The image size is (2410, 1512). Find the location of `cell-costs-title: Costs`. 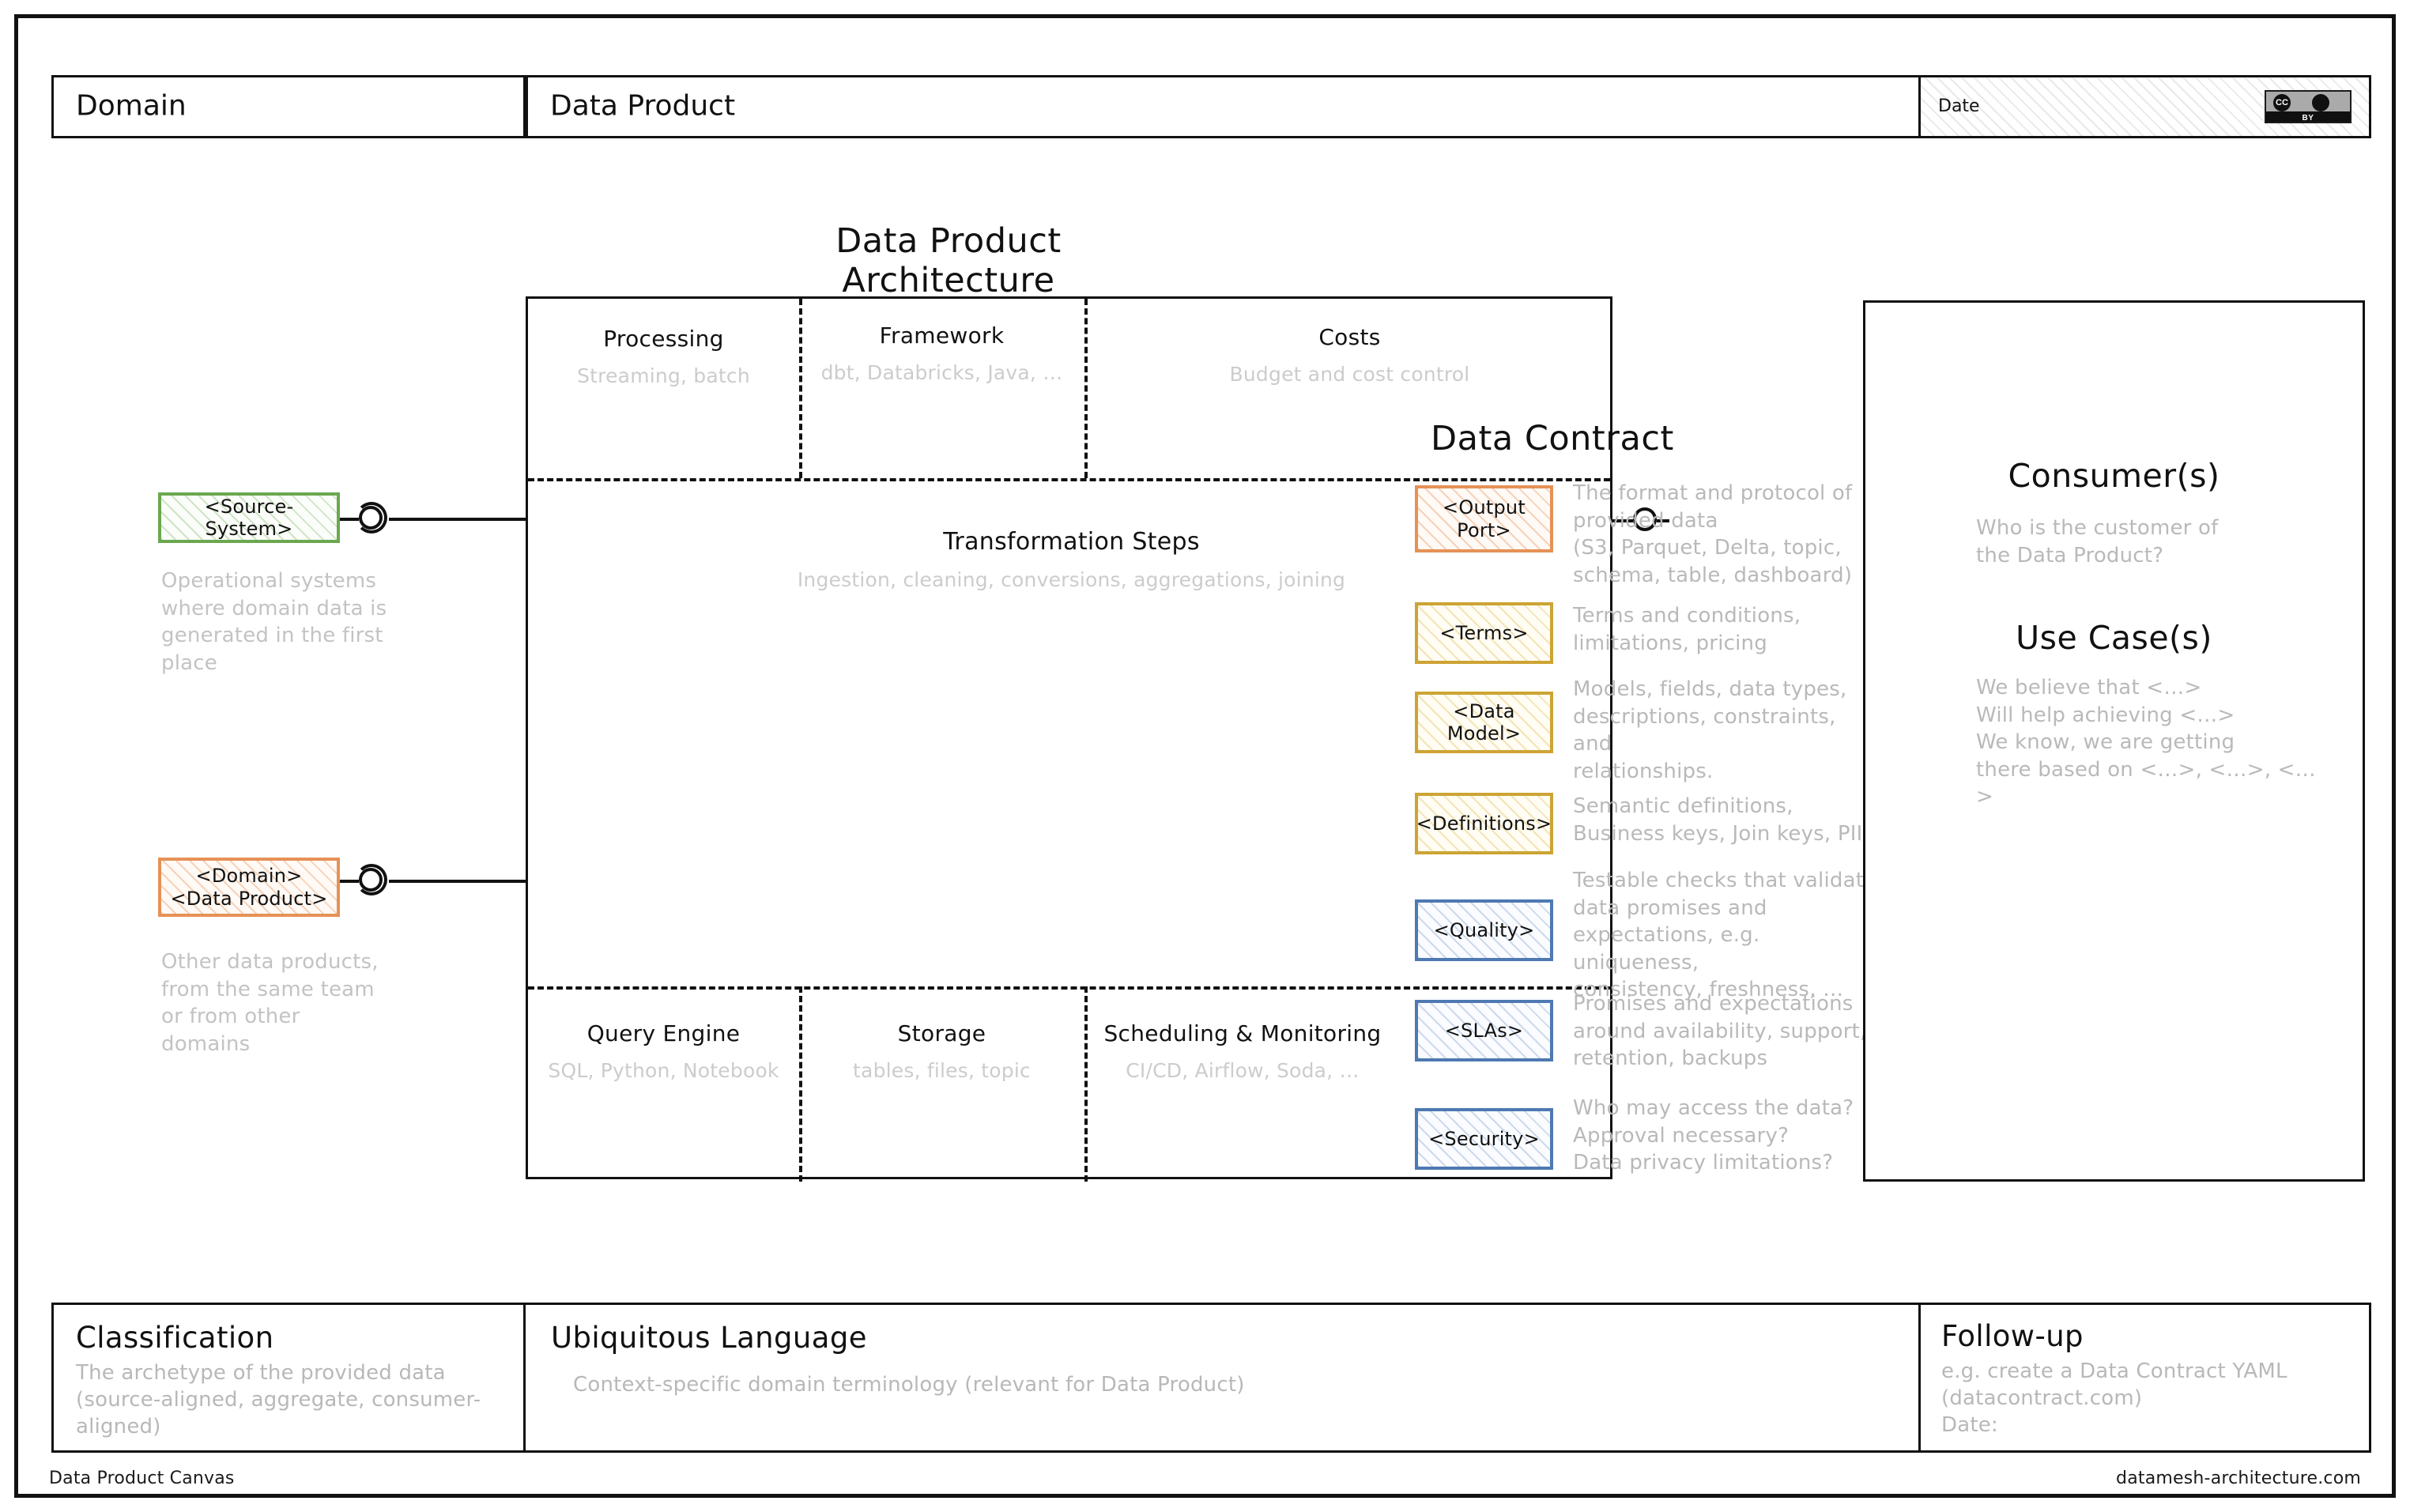

cell-costs-title: Costs is located at coordinates (1349, 337).